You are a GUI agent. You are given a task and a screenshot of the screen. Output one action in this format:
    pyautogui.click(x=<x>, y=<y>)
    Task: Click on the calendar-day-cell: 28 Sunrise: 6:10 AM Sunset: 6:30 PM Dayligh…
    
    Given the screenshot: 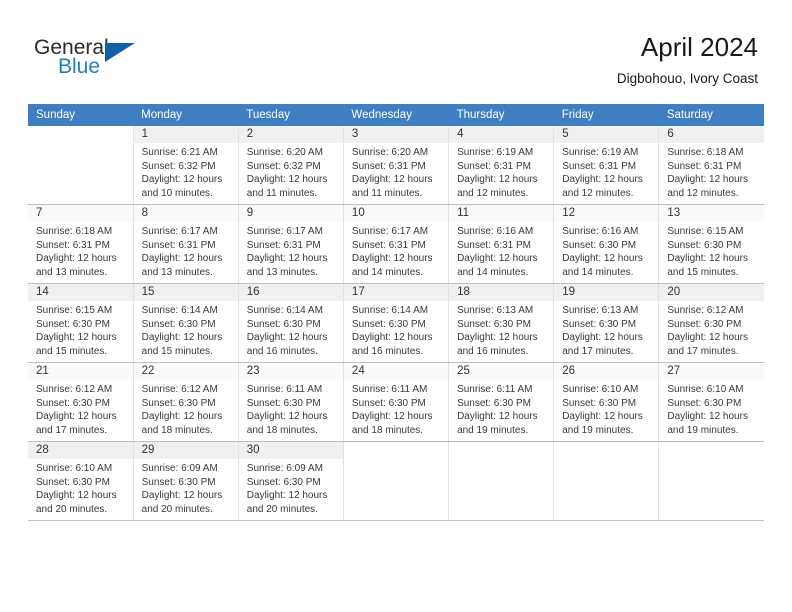 What is the action you would take?
    pyautogui.click(x=81, y=481)
    